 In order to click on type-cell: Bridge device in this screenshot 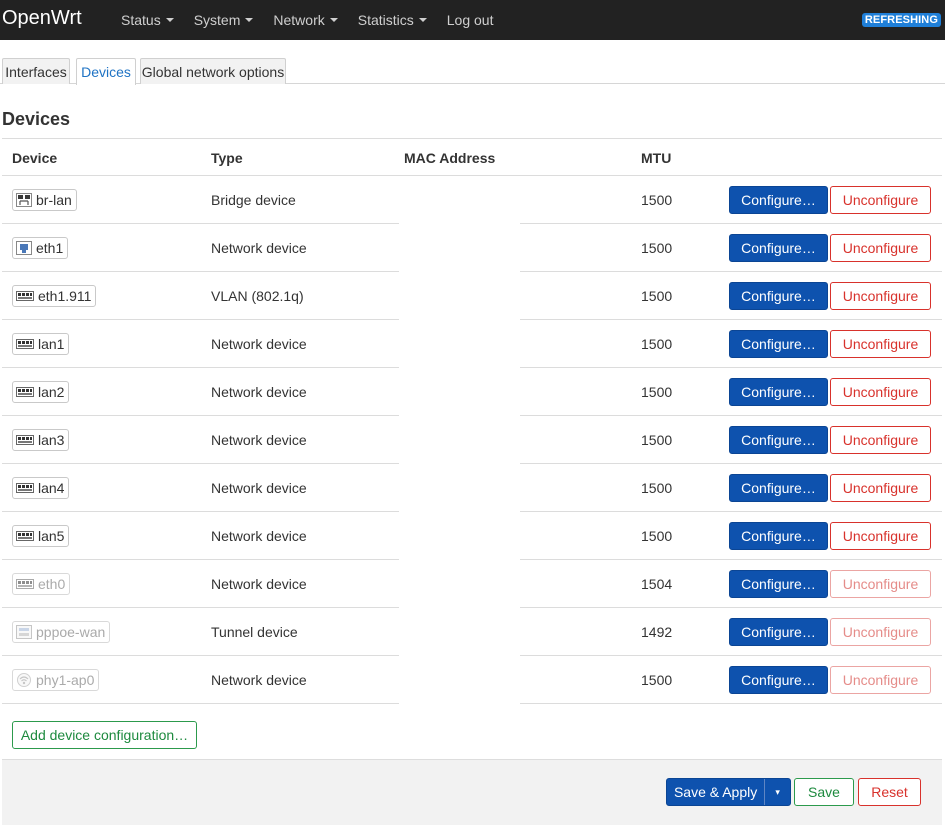, I will do `click(253, 200)`.